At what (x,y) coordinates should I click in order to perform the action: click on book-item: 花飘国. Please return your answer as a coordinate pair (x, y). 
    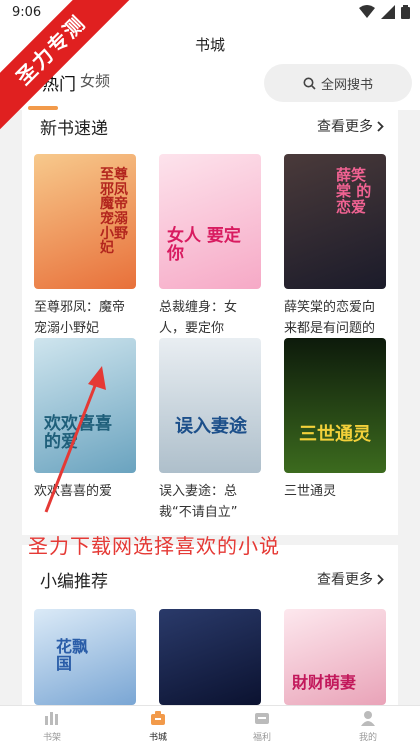
    Looking at the image, I should click on (85, 657).